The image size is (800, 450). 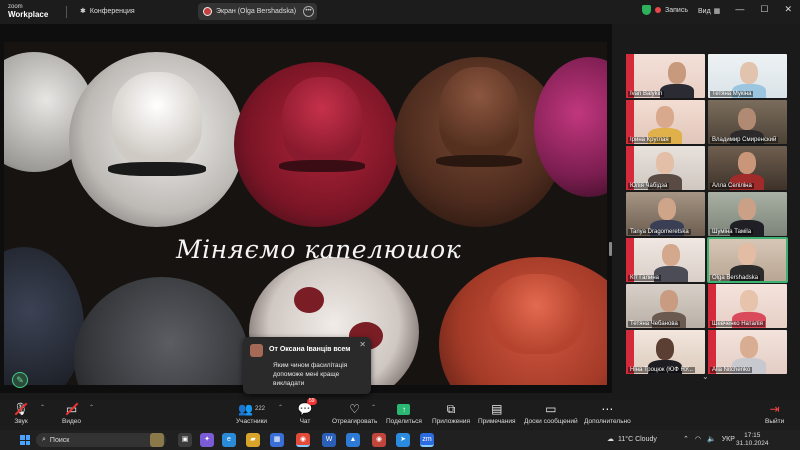 What do you see at coordinates (747, 306) in the screenshot?
I see `participant-tile: Шевченко Наталія` at bounding box center [747, 306].